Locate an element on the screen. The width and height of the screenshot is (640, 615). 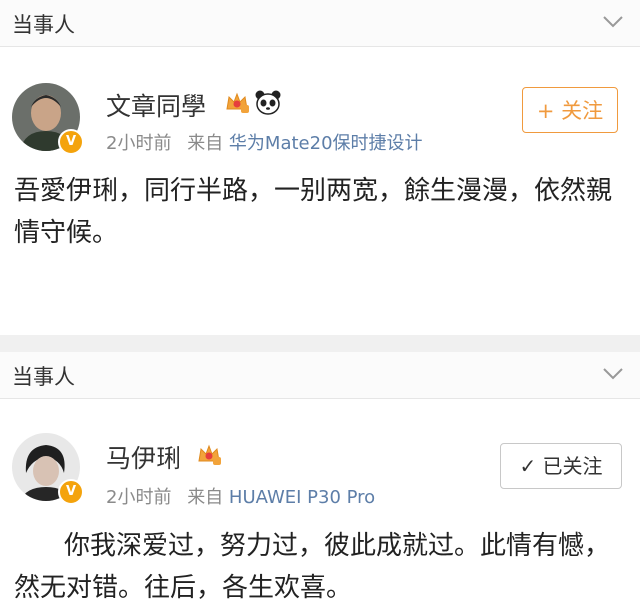
follow-button: + 关注 is located at coordinates (570, 110).